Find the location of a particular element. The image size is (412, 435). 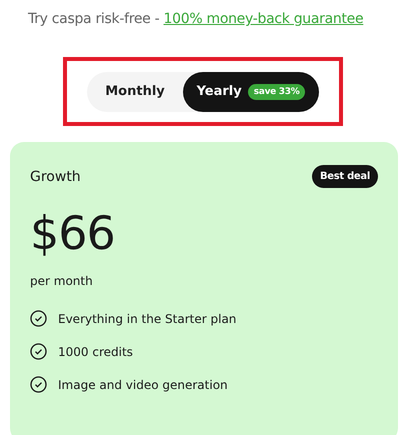

plan-name: Growth is located at coordinates (55, 176).